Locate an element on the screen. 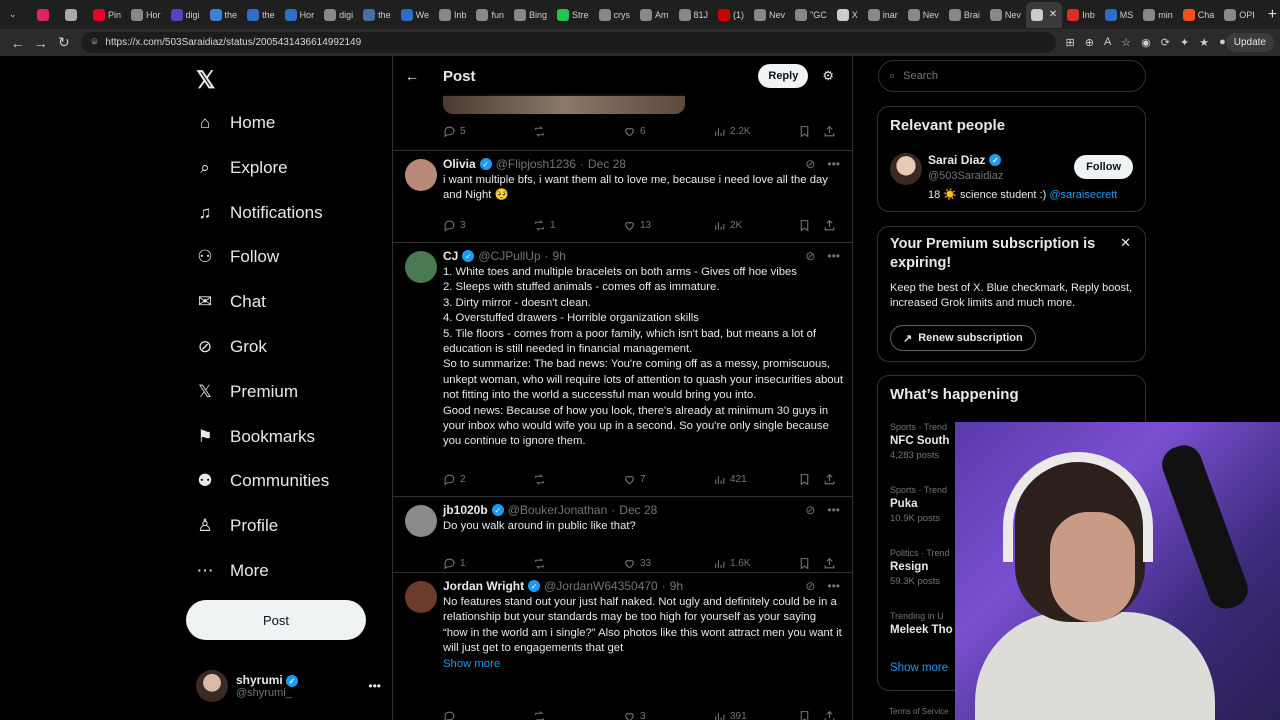 The image size is (1280, 720). browser-tab: min is located at coordinates (1158, 15).